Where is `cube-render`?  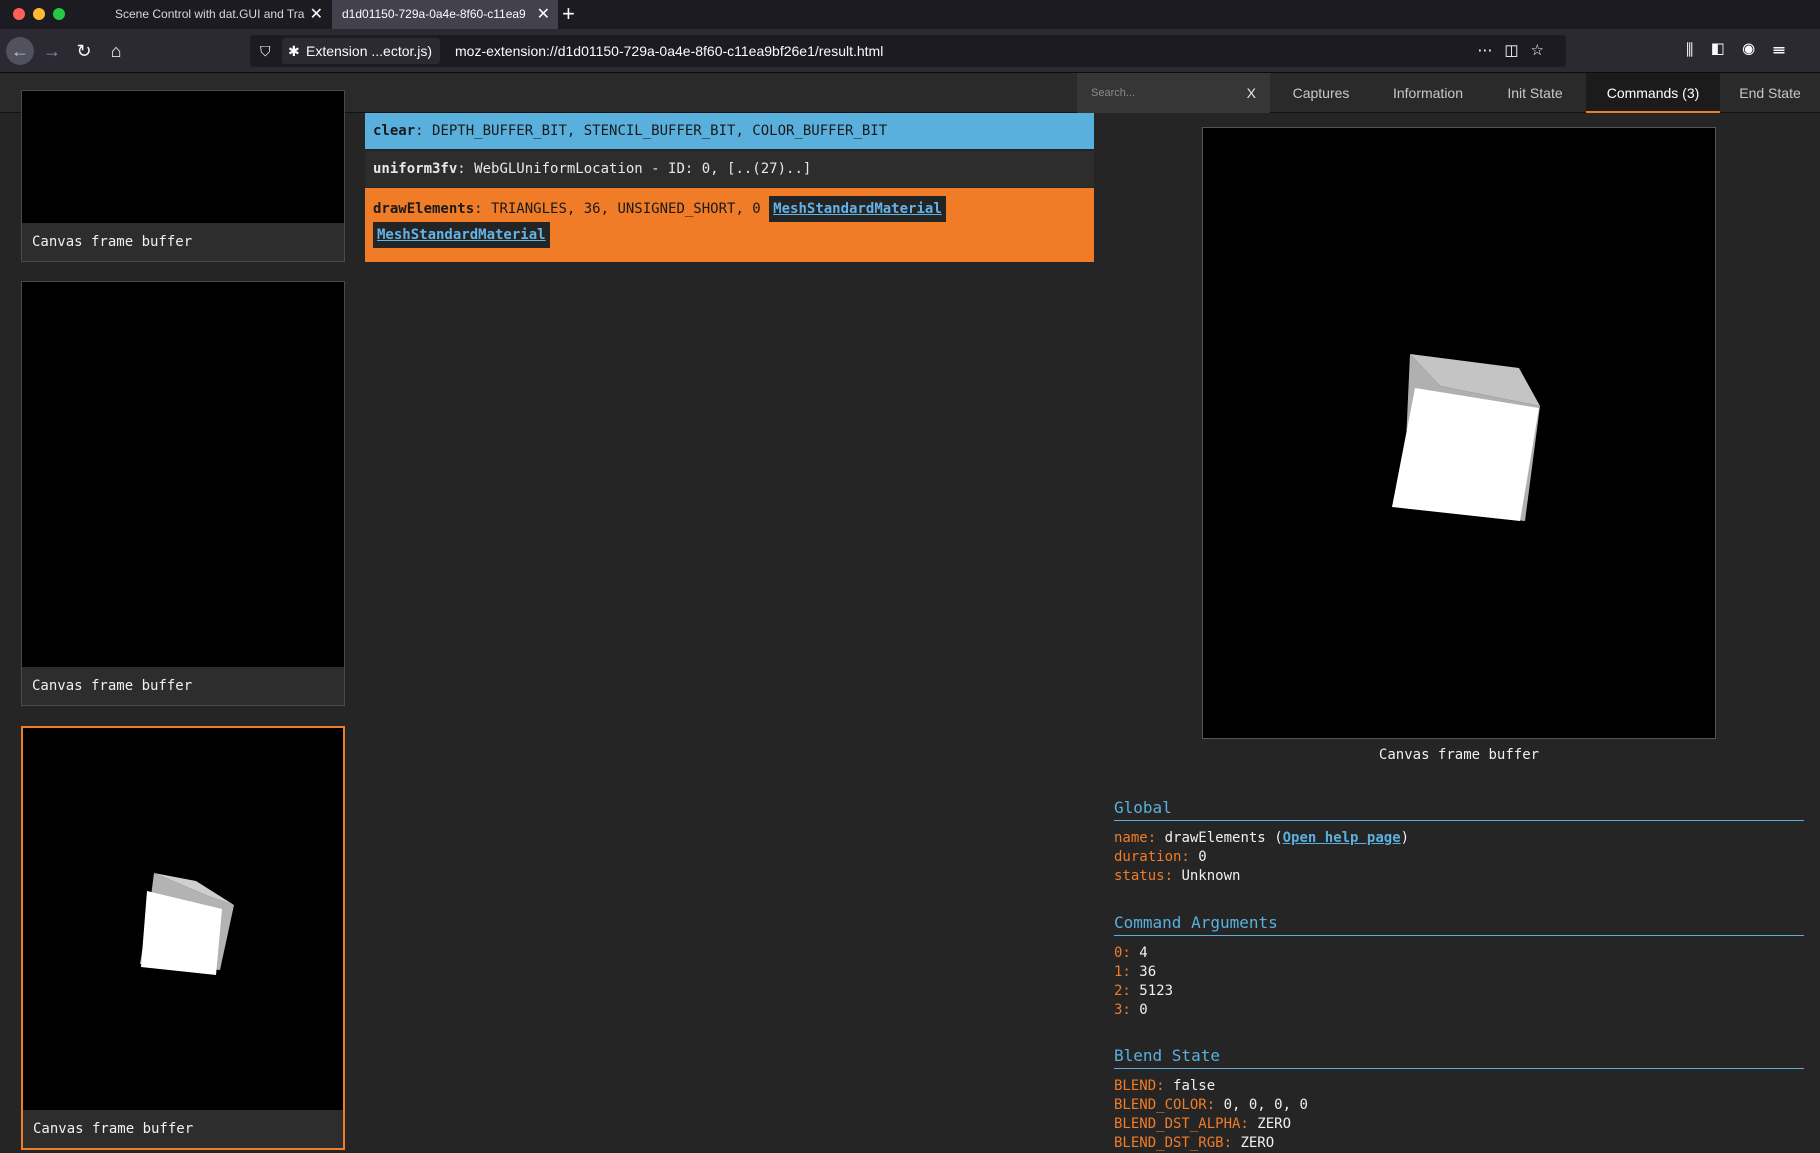
cube-render is located at coordinates (187, 924).